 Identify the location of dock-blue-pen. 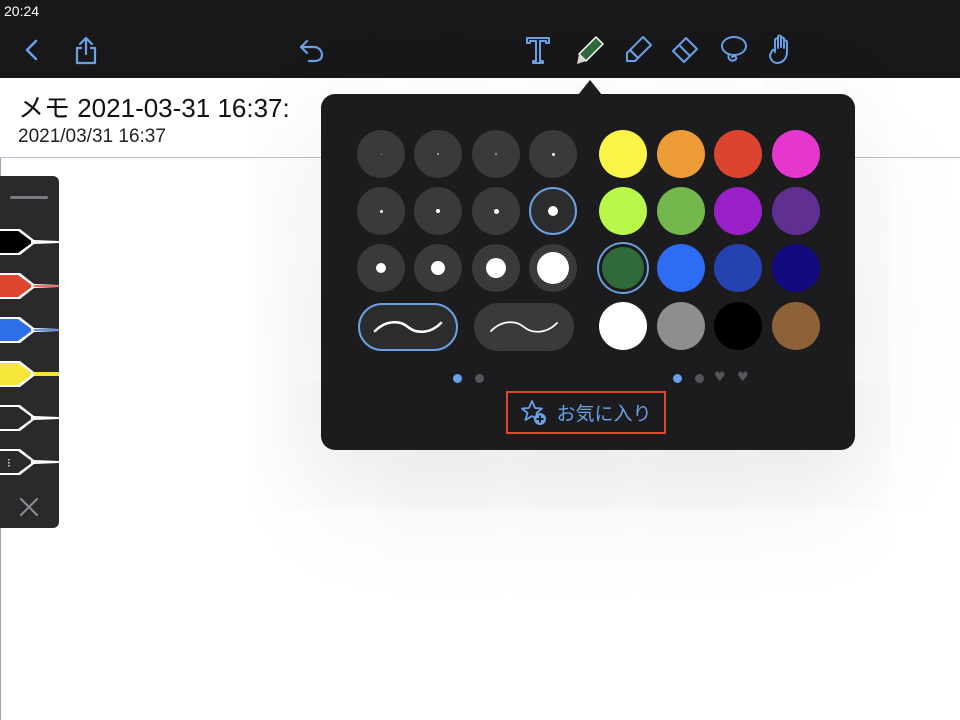
(29, 330).